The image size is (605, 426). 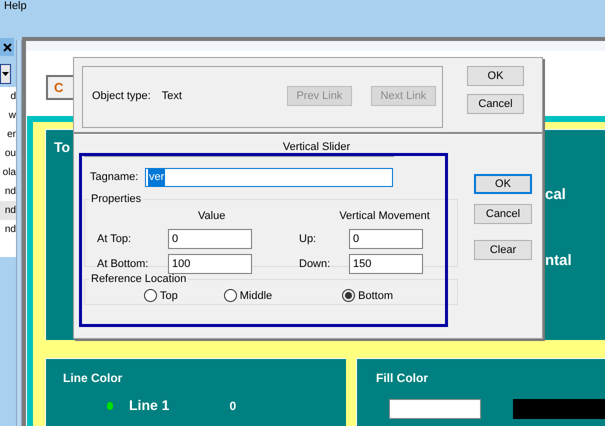 What do you see at coordinates (386, 239) in the screenshot?
I see `movement-field: 0` at bounding box center [386, 239].